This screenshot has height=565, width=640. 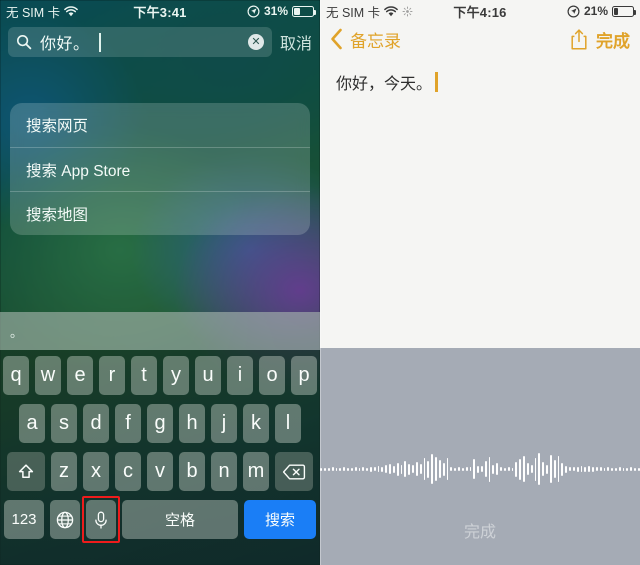 What do you see at coordinates (256, 423) in the screenshot?
I see `key-k: k` at bounding box center [256, 423].